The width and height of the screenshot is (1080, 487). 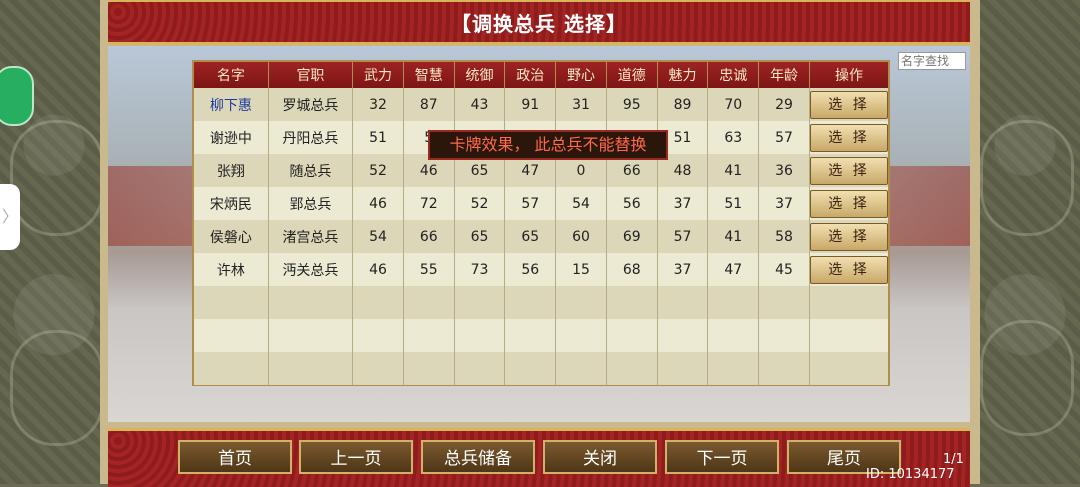 What do you see at coordinates (356, 457) in the screenshot?
I see `prev-page-button: 上一页` at bounding box center [356, 457].